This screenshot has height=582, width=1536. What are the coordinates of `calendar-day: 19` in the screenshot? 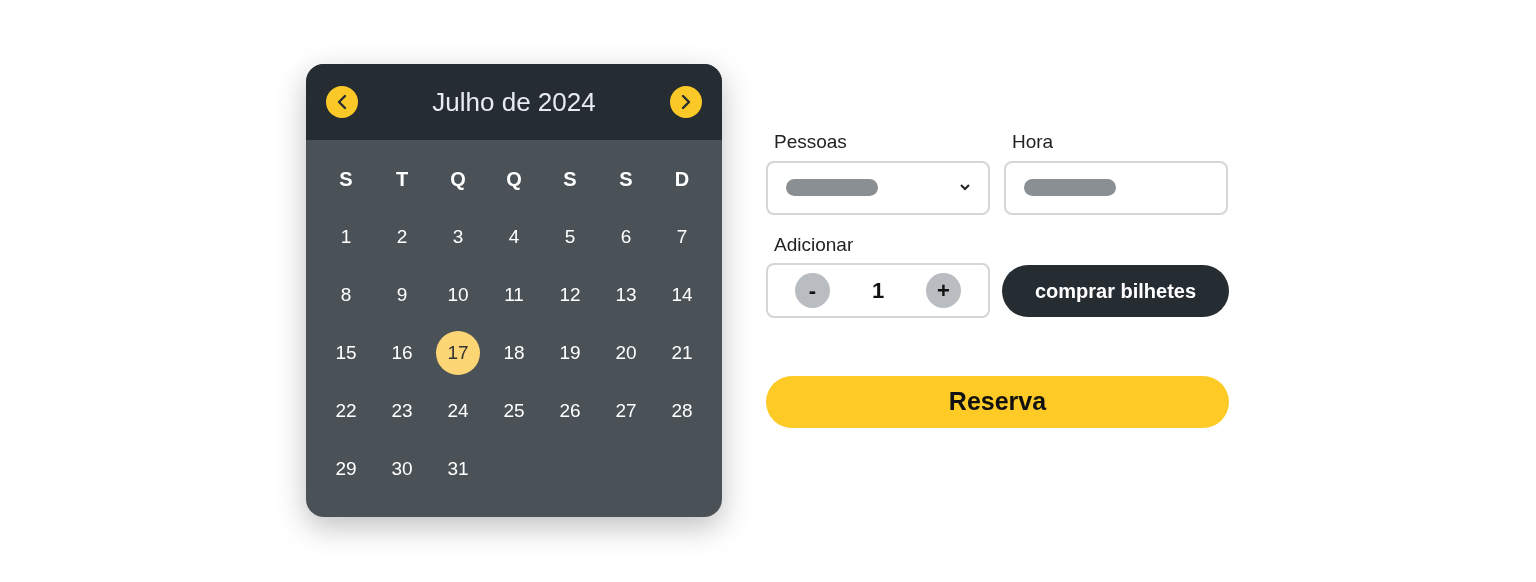 It's located at (570, 353).